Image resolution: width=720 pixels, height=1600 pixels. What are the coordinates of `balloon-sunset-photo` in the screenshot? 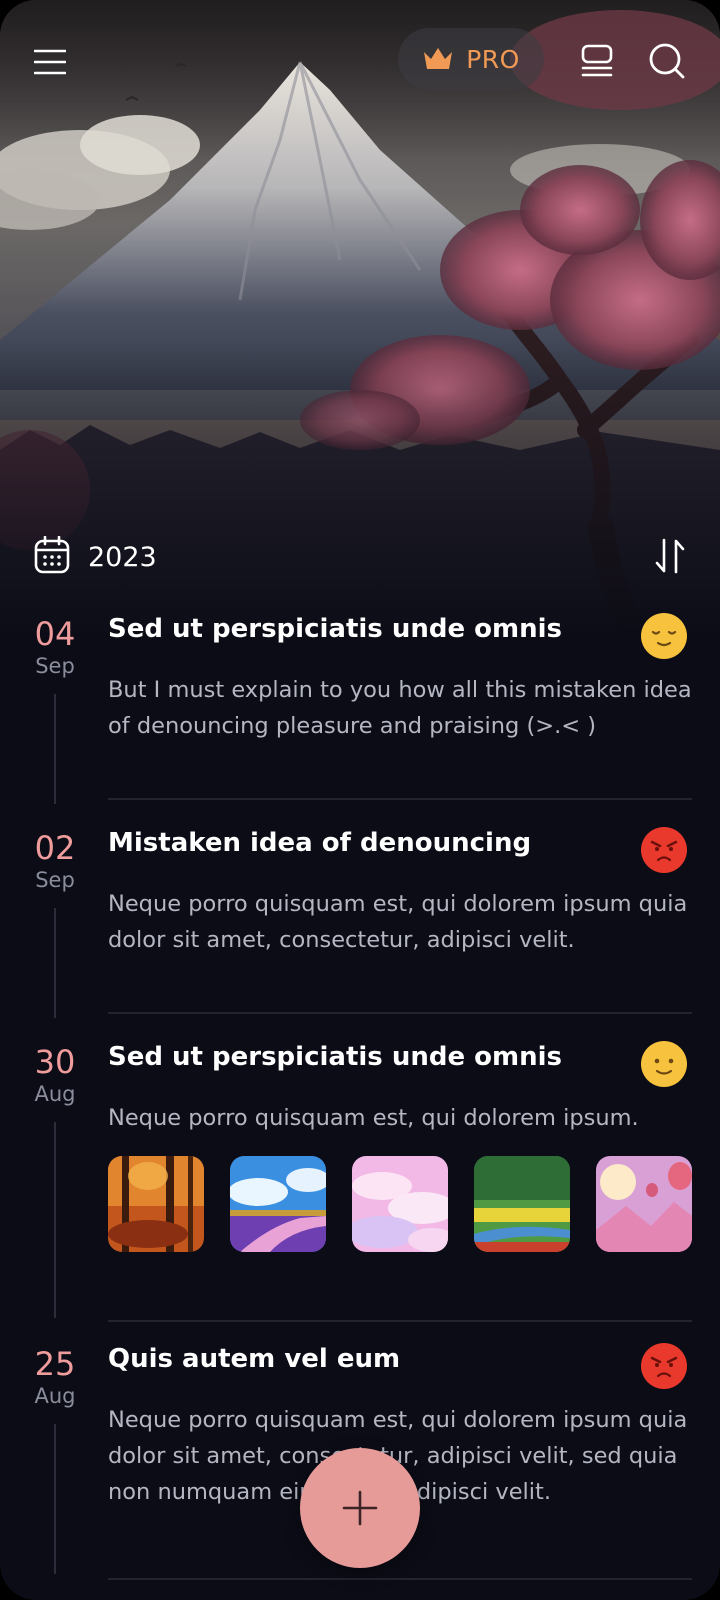 It's located at (644, 1204).